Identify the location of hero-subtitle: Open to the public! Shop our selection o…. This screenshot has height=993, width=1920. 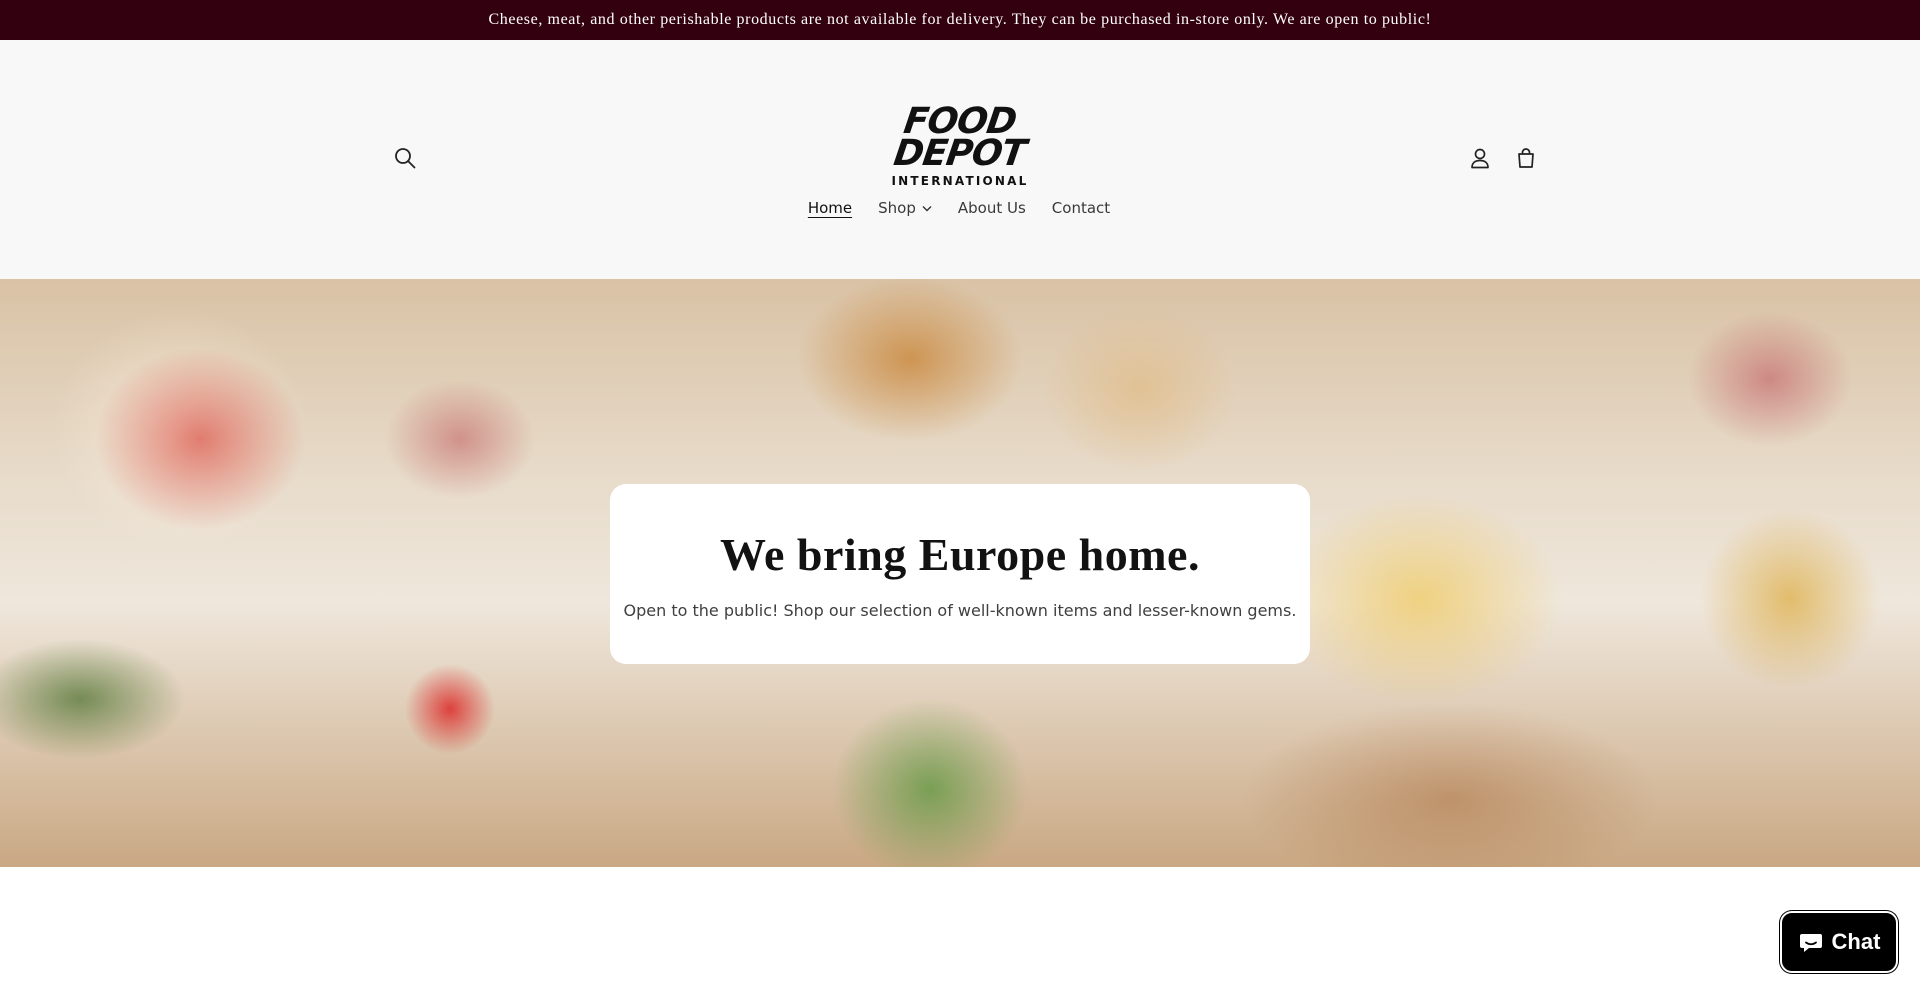
(960, 610).